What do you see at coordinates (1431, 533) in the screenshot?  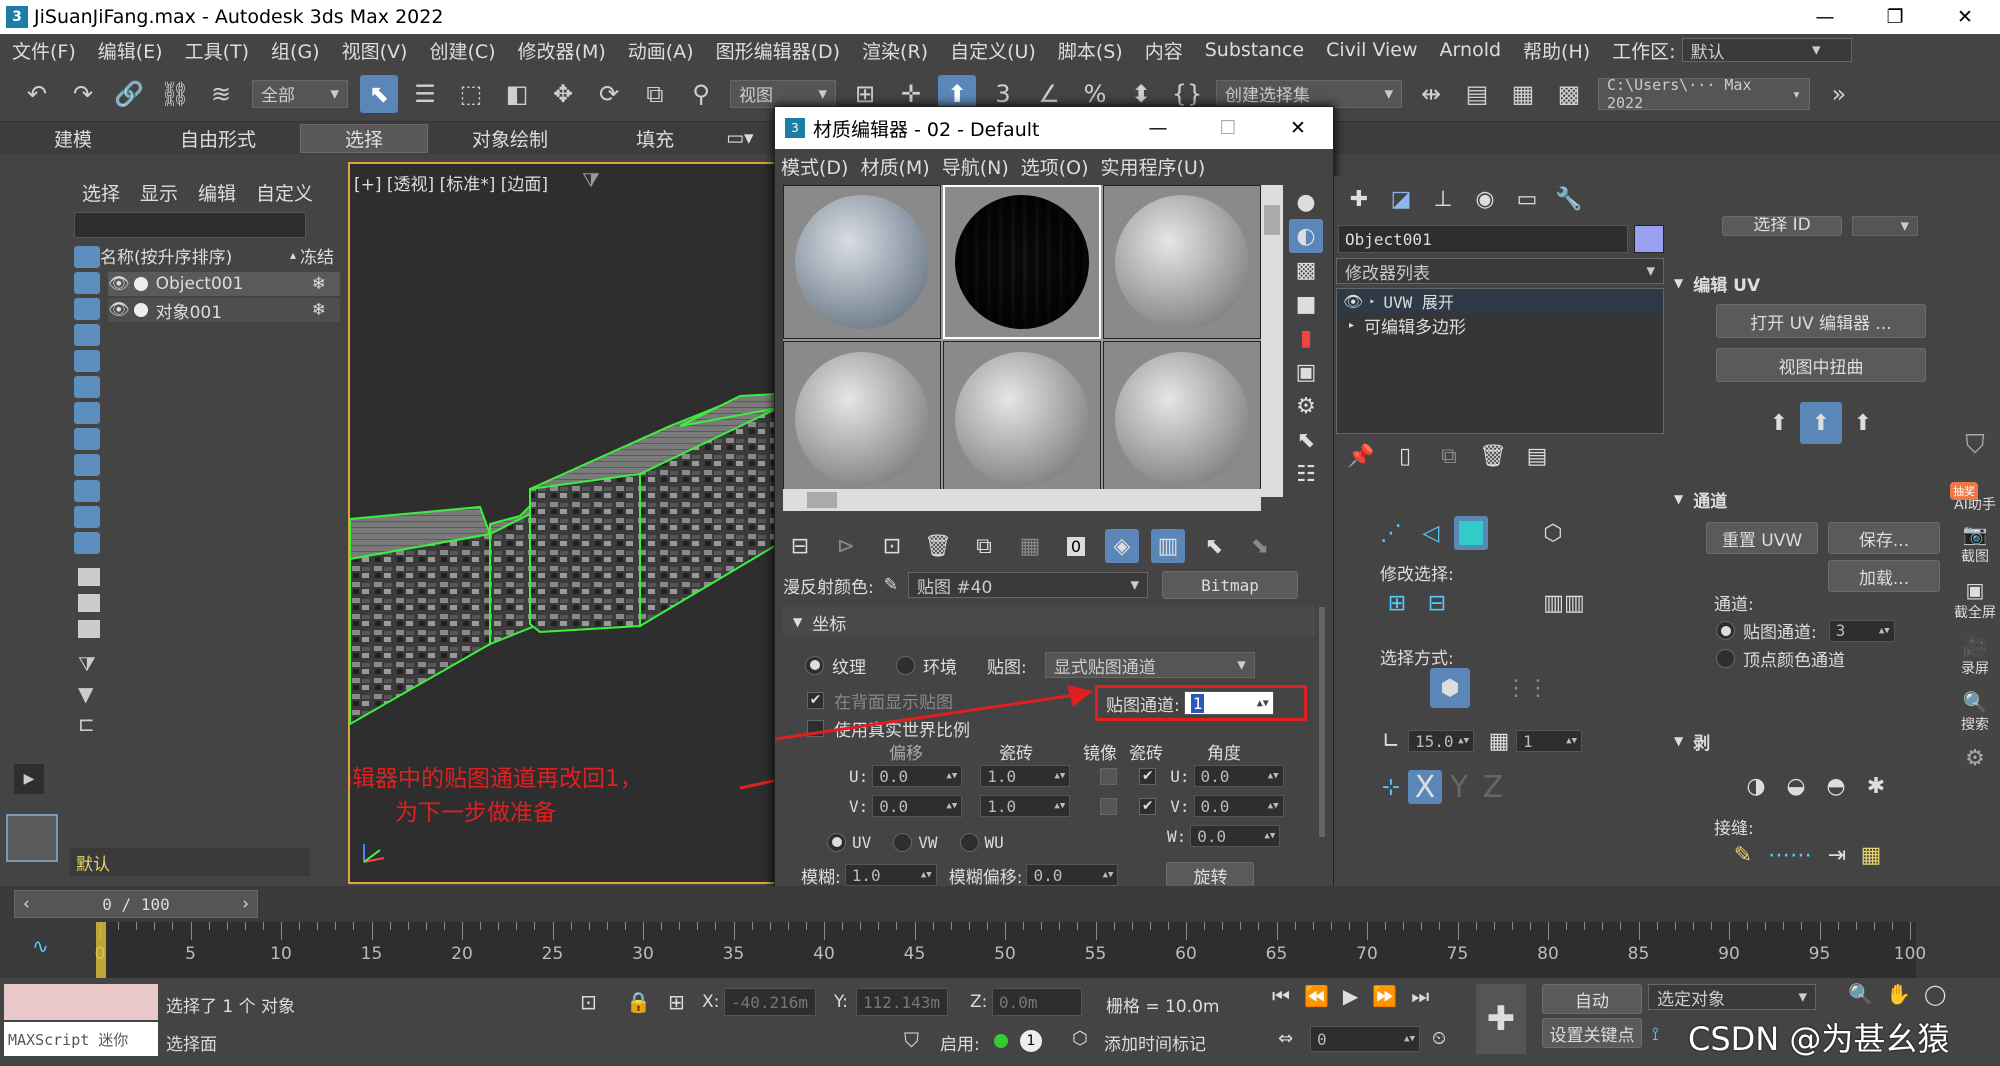 I see `edge-mode-icon: ◁` at bounding box center [1431, 533].